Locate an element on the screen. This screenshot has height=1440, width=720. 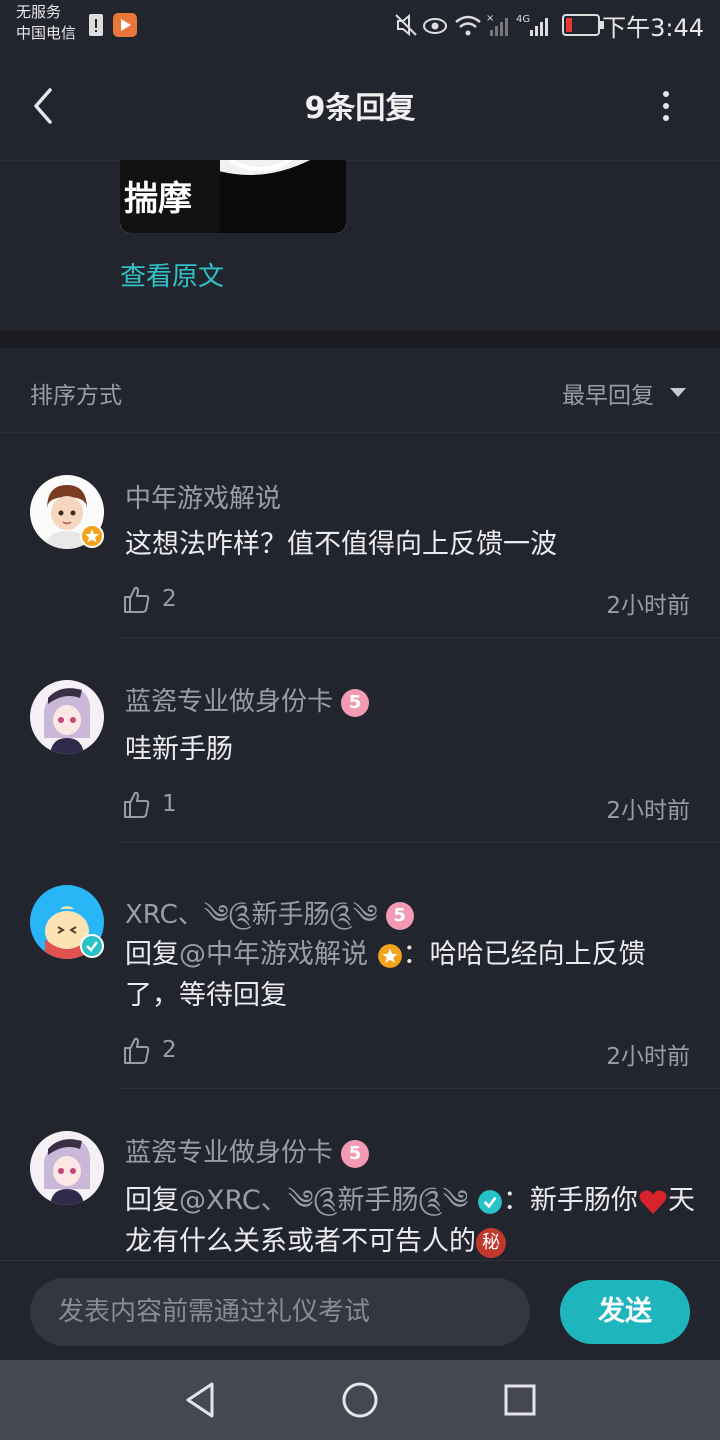
signal-4g-icon: 4G is located at coordinates (532, 25).